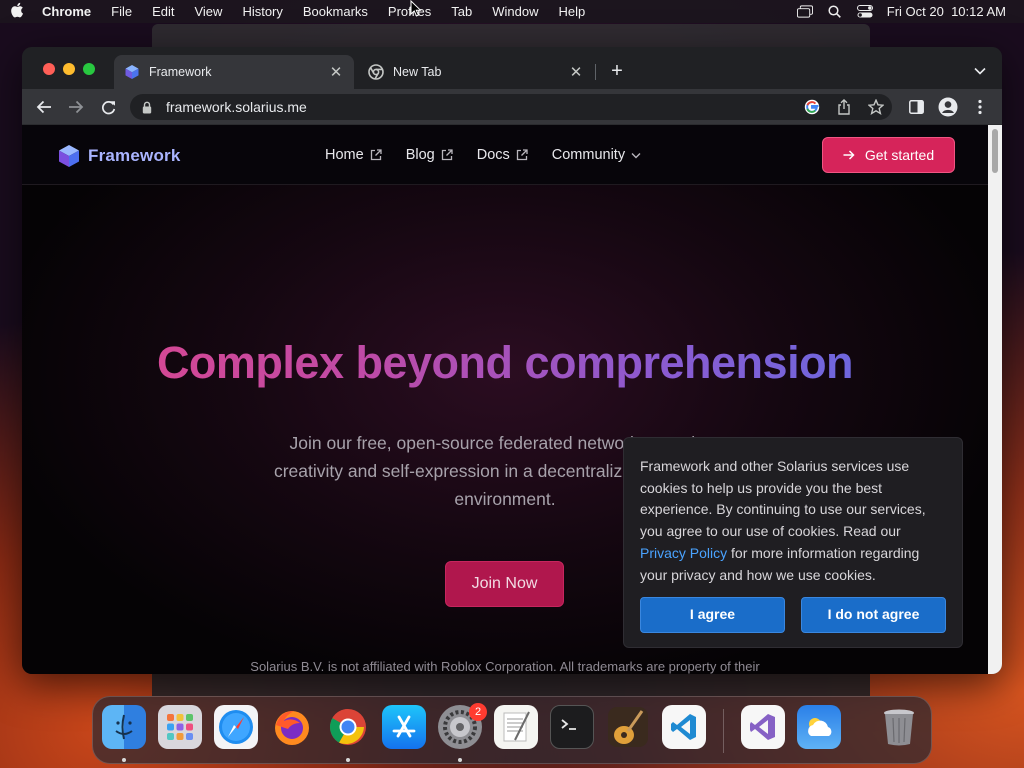 This screenshot has width=1024, height=768. I want to click on menu-clock: Fri Oct 20 10:12 AM, so click(946, 11).